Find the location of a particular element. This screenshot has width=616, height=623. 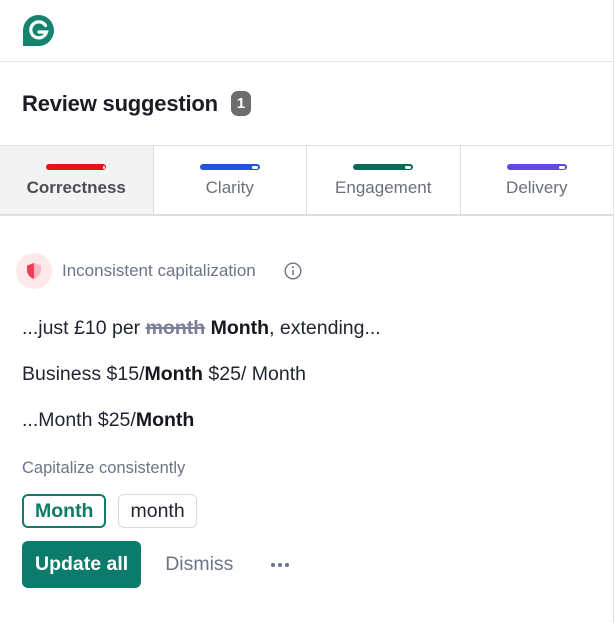

category-tabs: Correctness Clarity Engagement Delivery is located at coordinates (306, 181).